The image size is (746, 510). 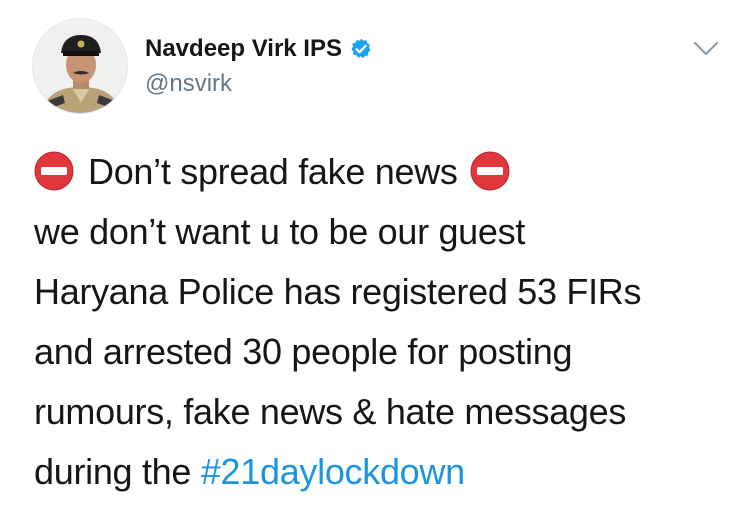 I want to click on verified-badge-icon, so click(x=361, y=49).